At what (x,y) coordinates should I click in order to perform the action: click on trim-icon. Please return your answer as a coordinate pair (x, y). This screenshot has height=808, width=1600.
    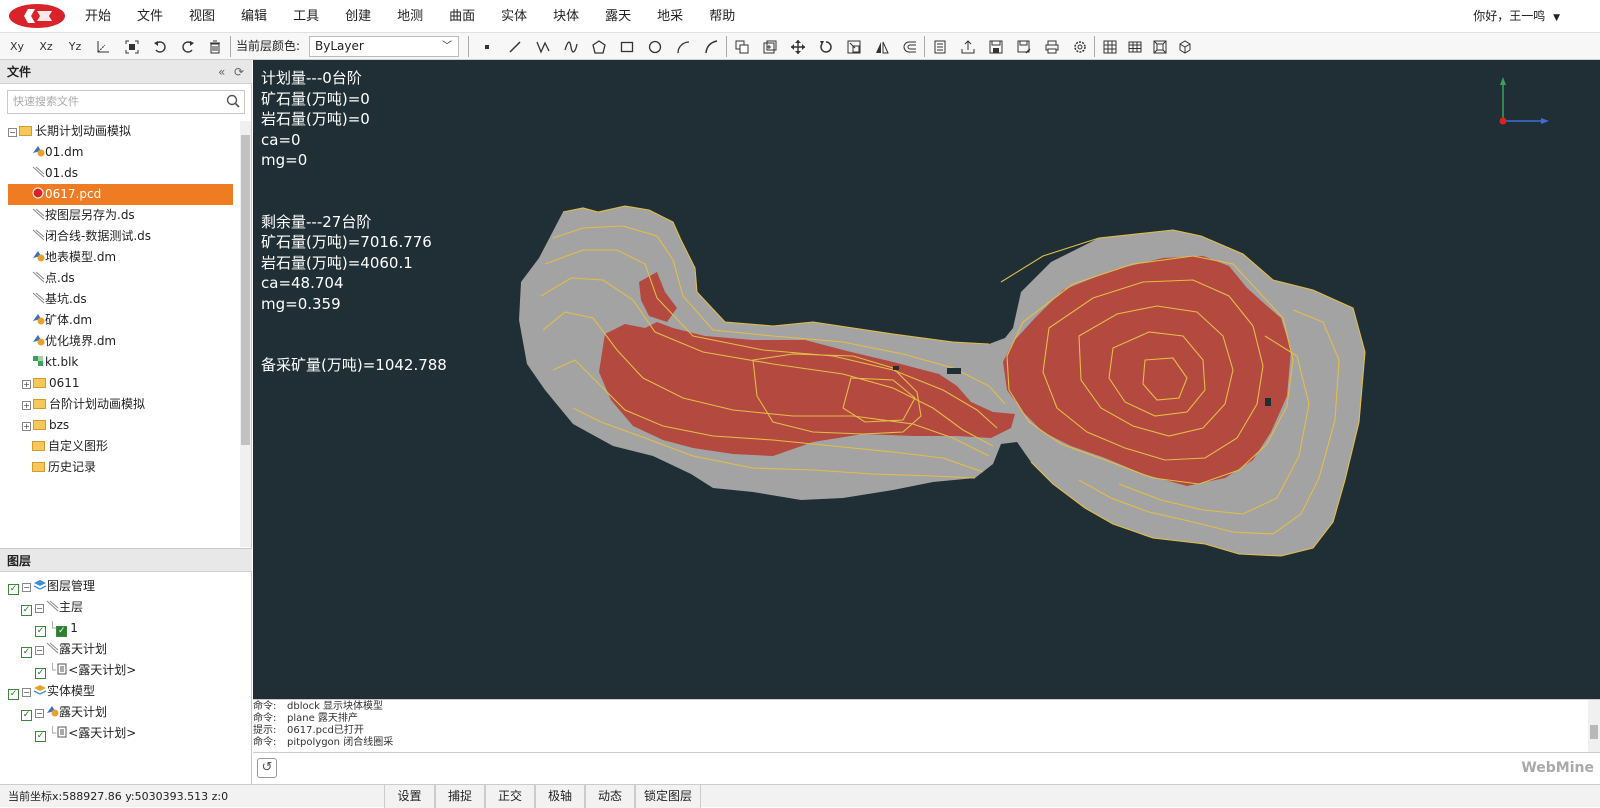
    Looking at the image, I should click on (910, 46).